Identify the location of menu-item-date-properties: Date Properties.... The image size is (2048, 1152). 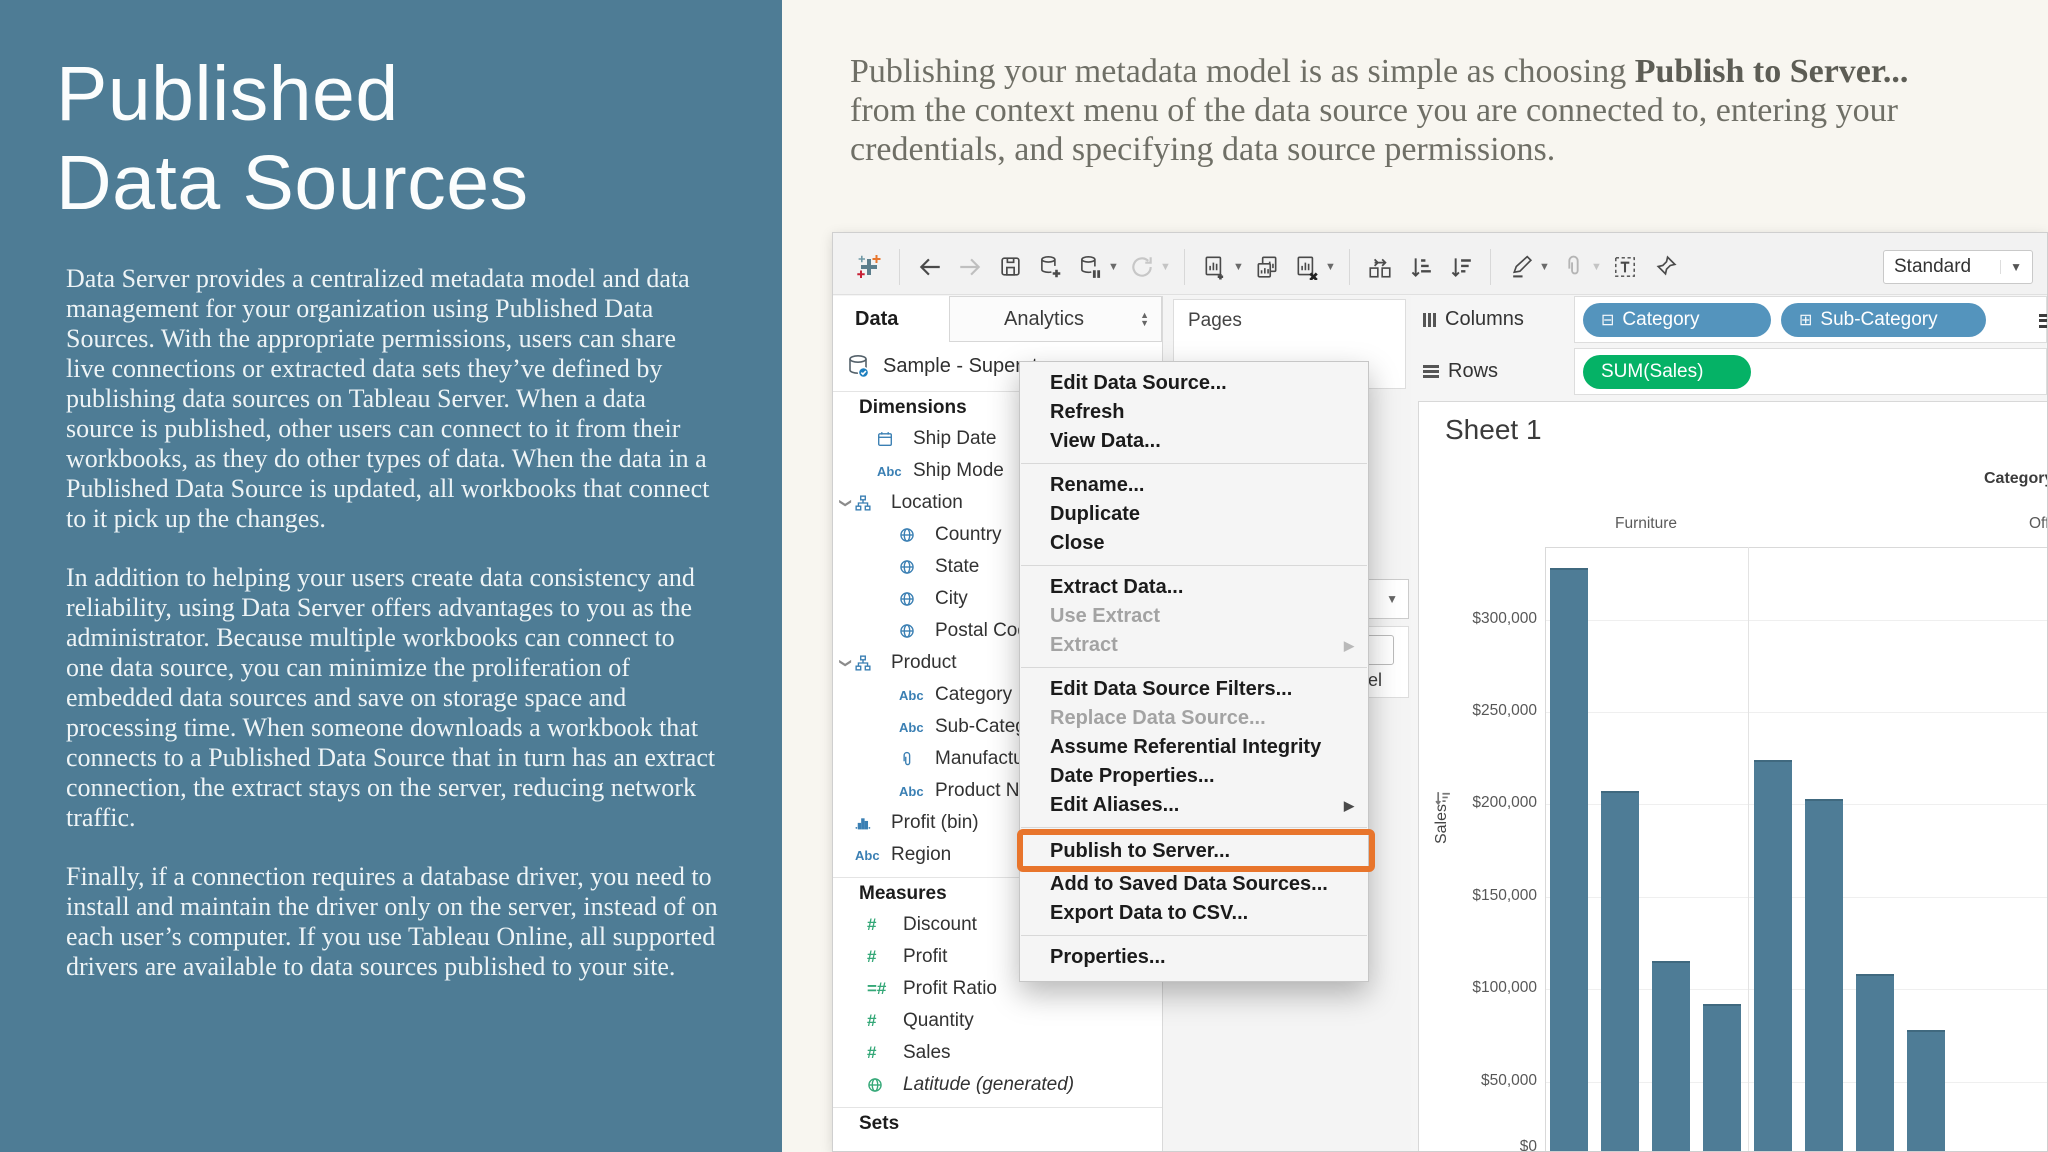
(1194, 776).